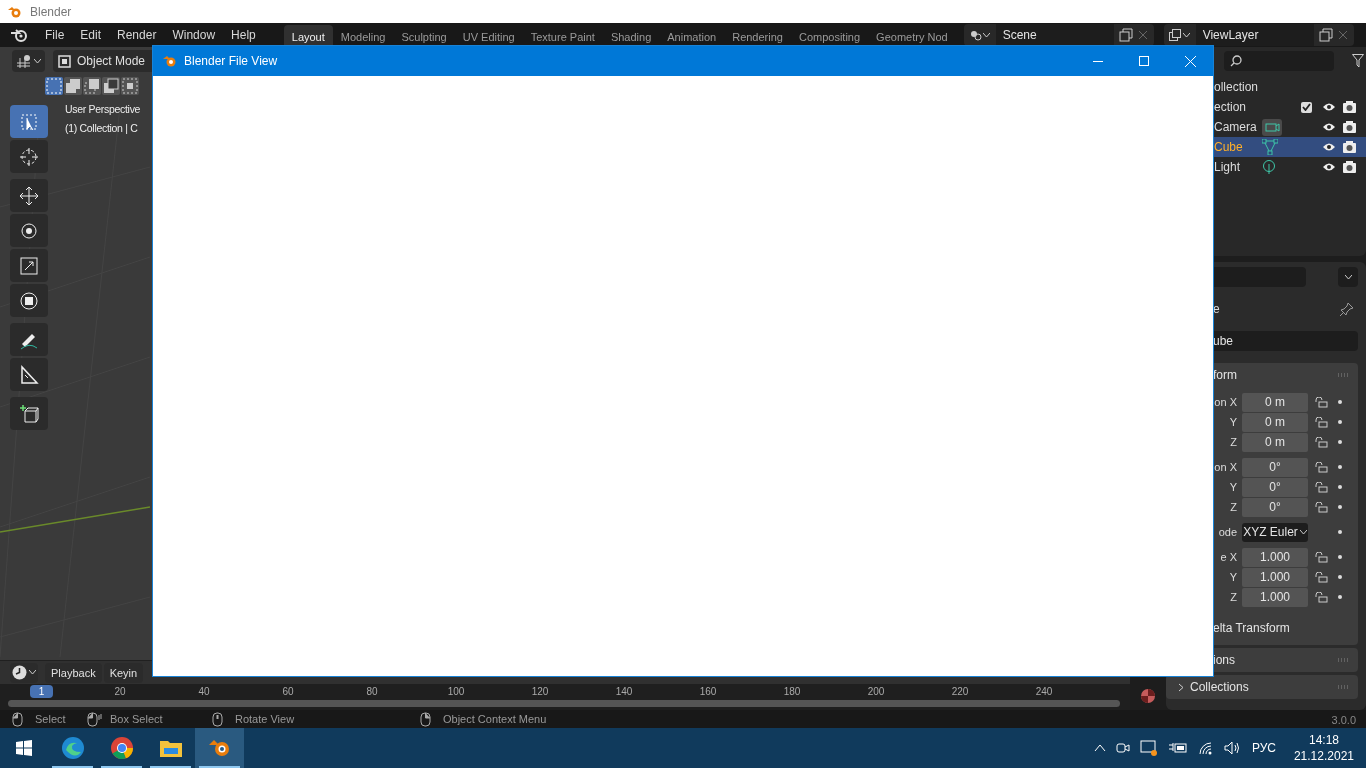 The height and width of the screenshot is (768, 1366). What do you see at coordinates (912, 36) in the screenshot?
I see `workspace-tab: Geometry Nod` at bounding box center [912, 36].